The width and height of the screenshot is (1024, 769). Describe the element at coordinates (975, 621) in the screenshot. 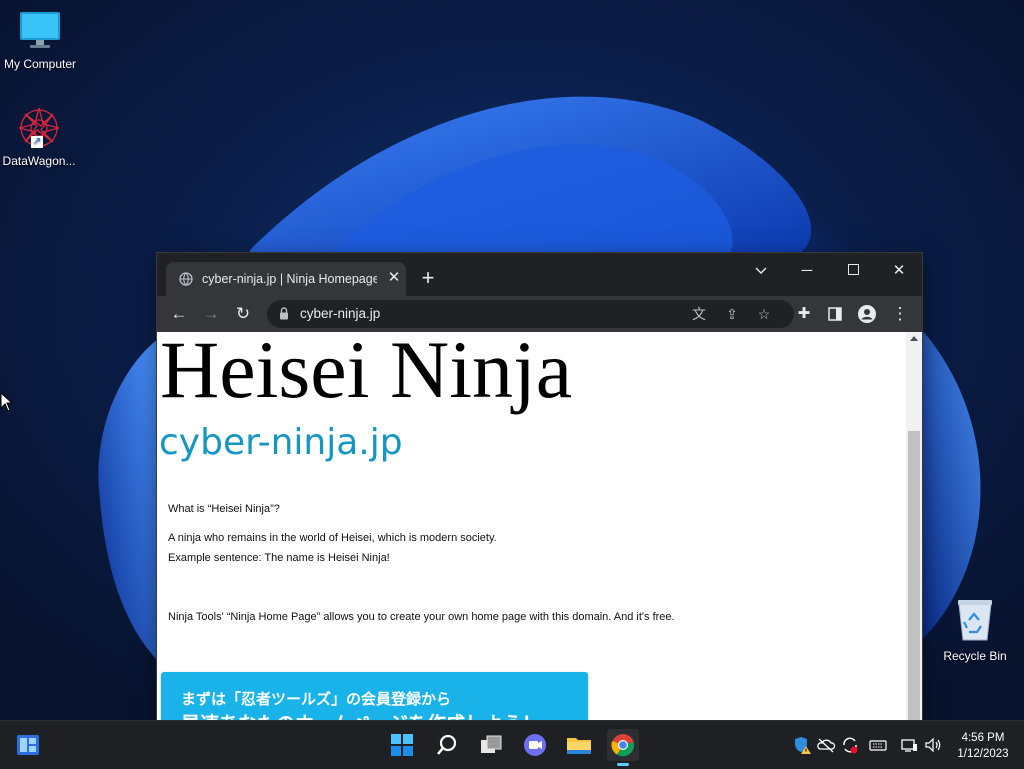

I see `recycle-bin-icon` at that location.